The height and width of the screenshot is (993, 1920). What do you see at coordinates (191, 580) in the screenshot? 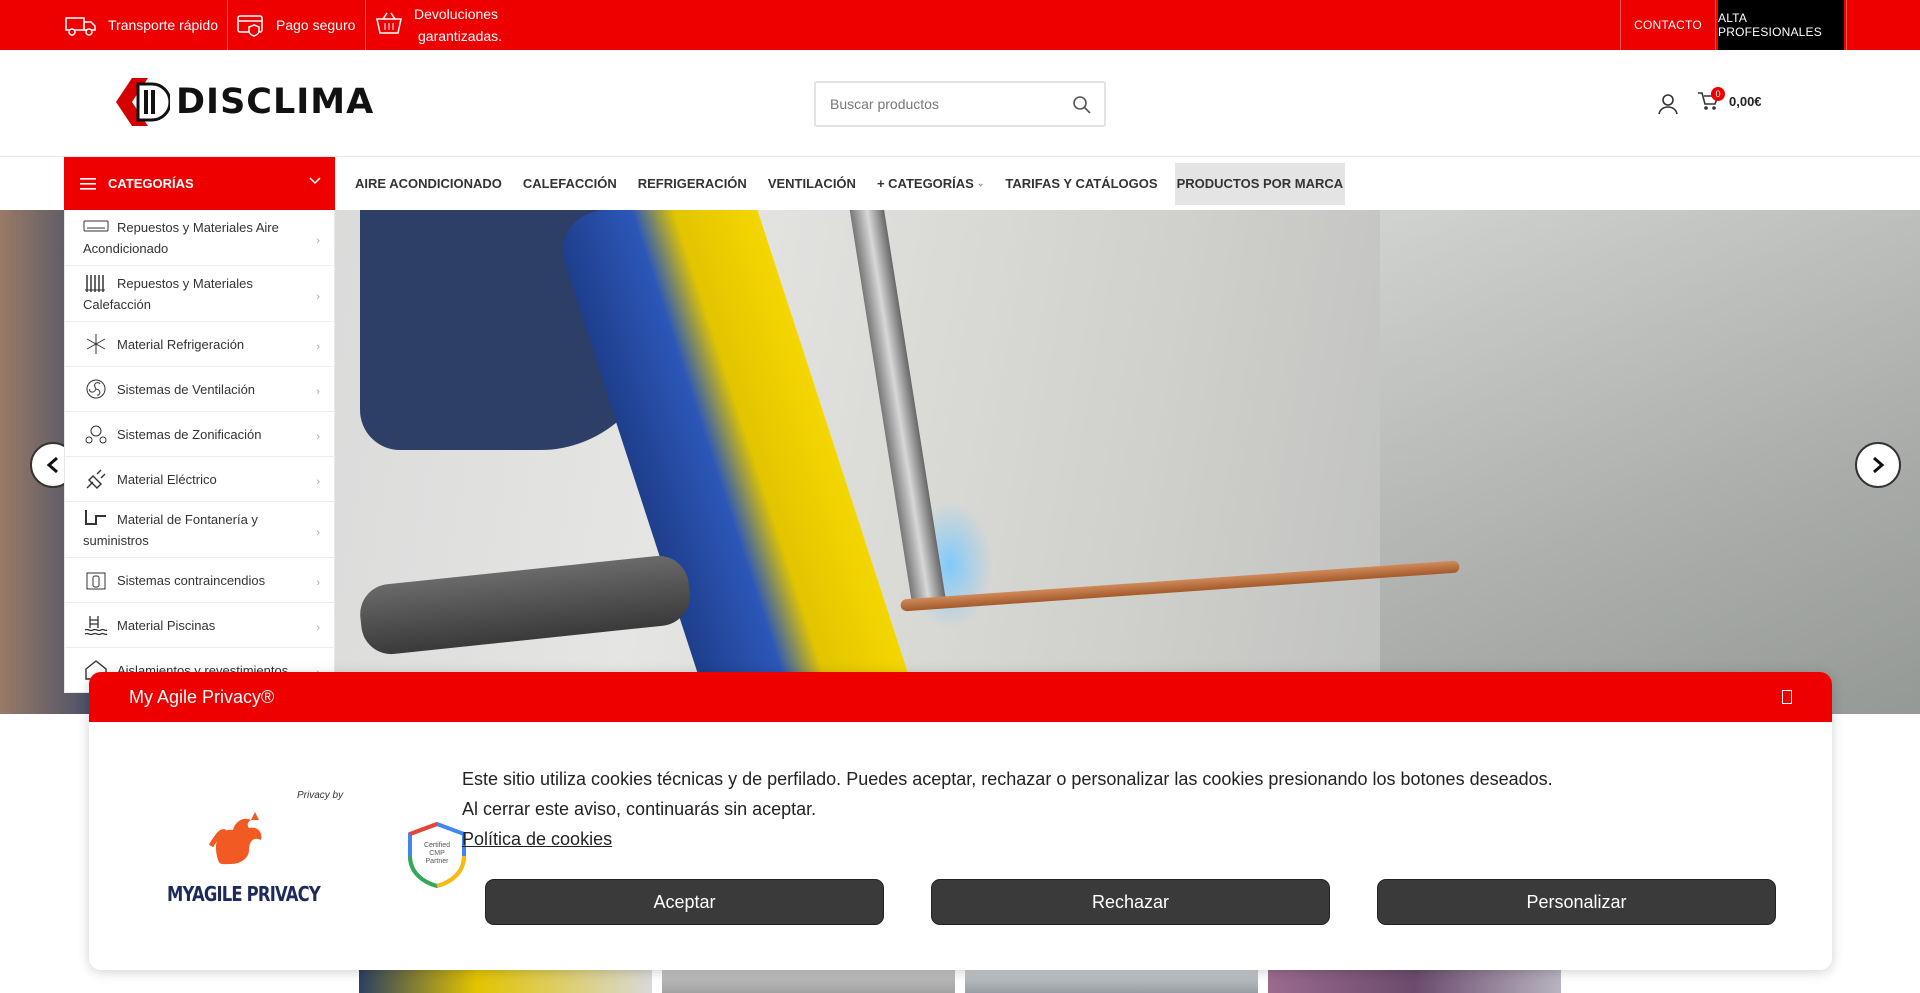
I see `category-label: Sistemas contraincendios` at bounding box center [191, 580].